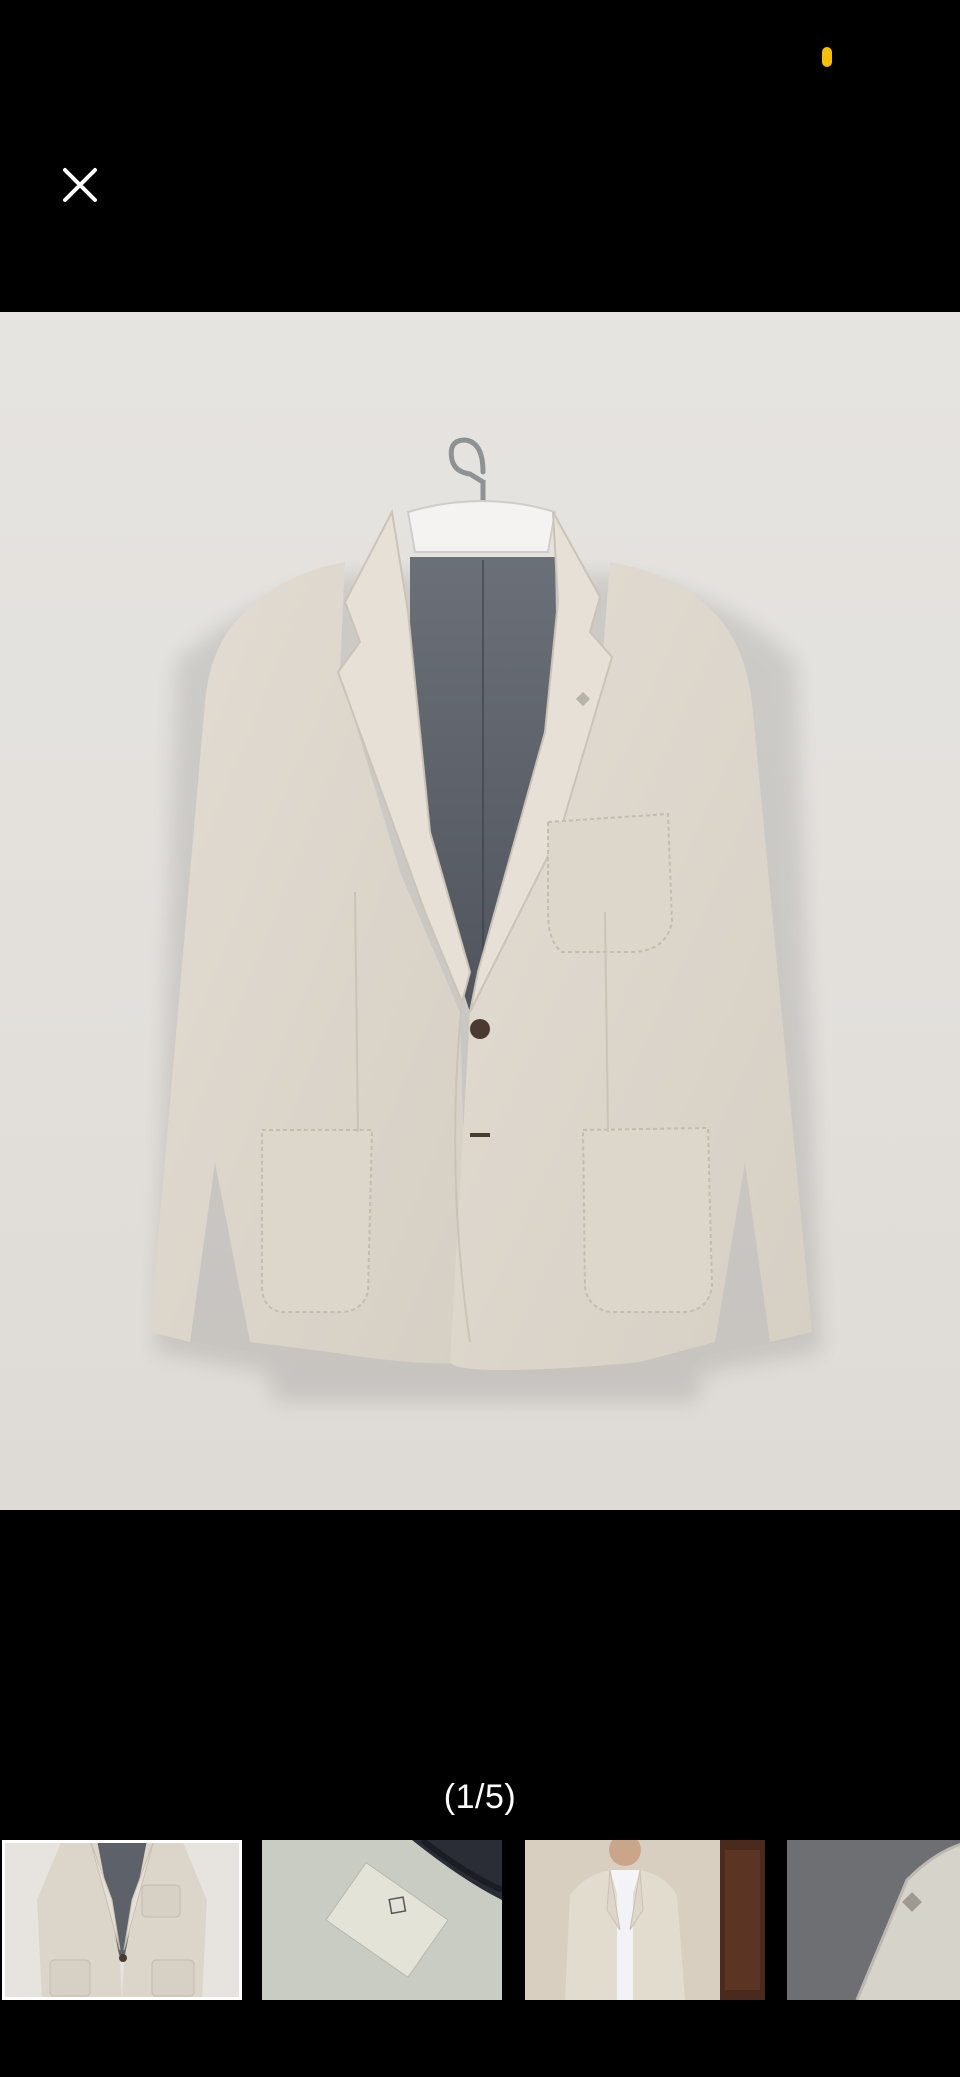  What do you see at coordinates (610, 882) in the screenshot?
I see `chest-pocket` at bounding box center [610, 882].